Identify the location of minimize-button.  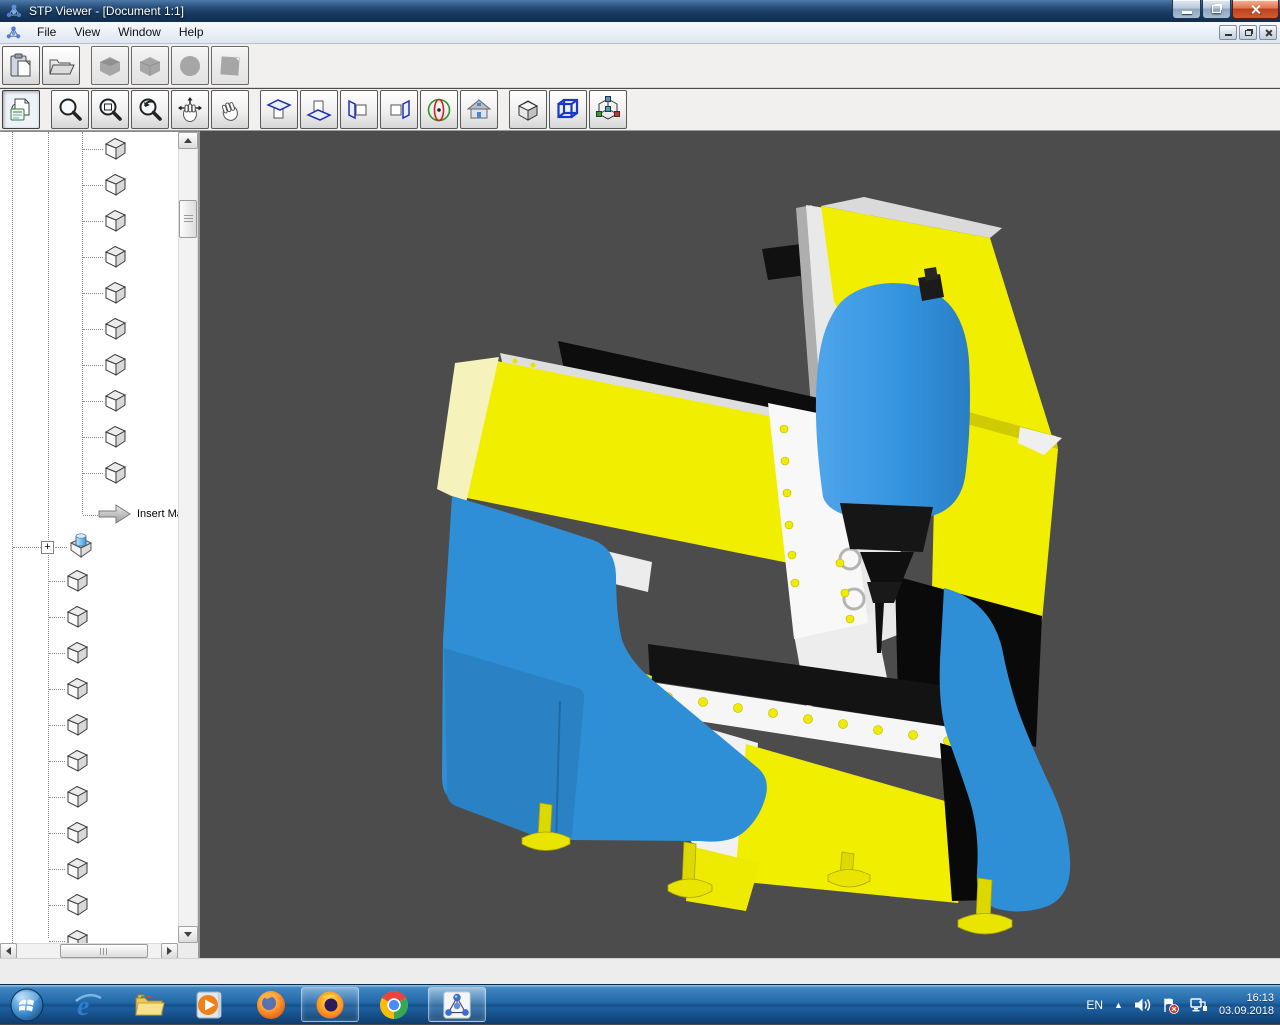
(1186, 9).